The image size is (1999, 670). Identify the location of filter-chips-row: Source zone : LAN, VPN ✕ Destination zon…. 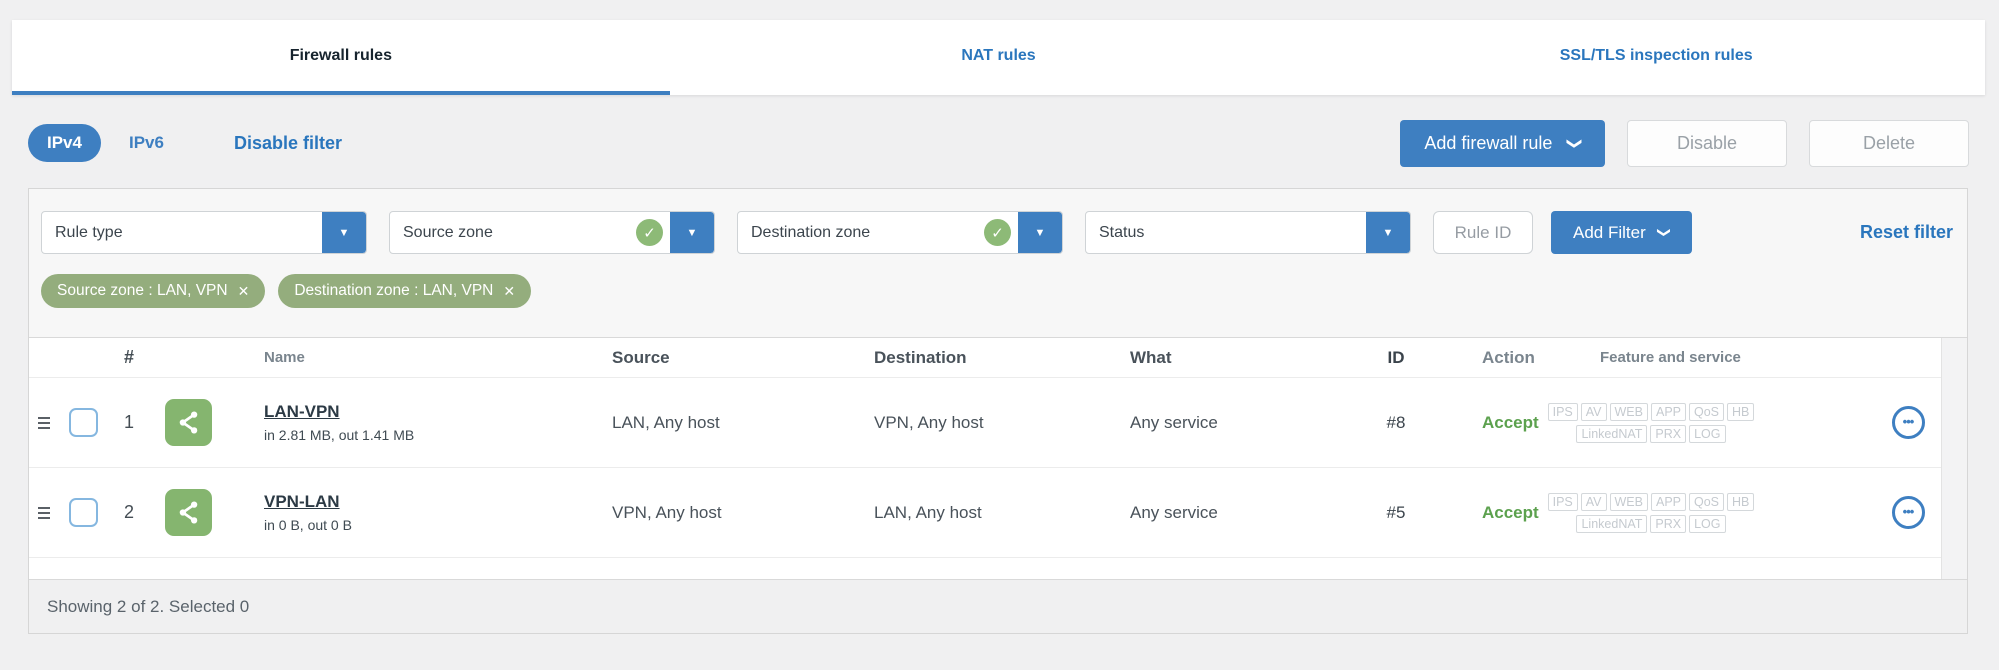
(998, 281).